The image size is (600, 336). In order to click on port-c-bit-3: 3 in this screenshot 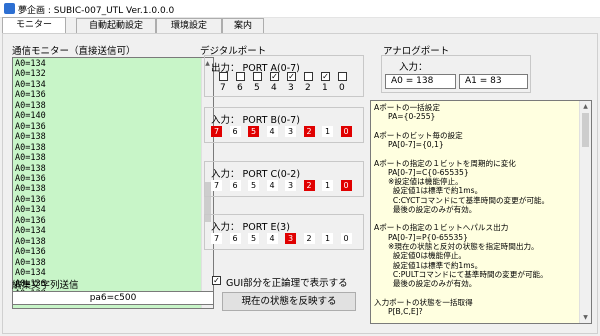, I will do `click(290, 185)`.